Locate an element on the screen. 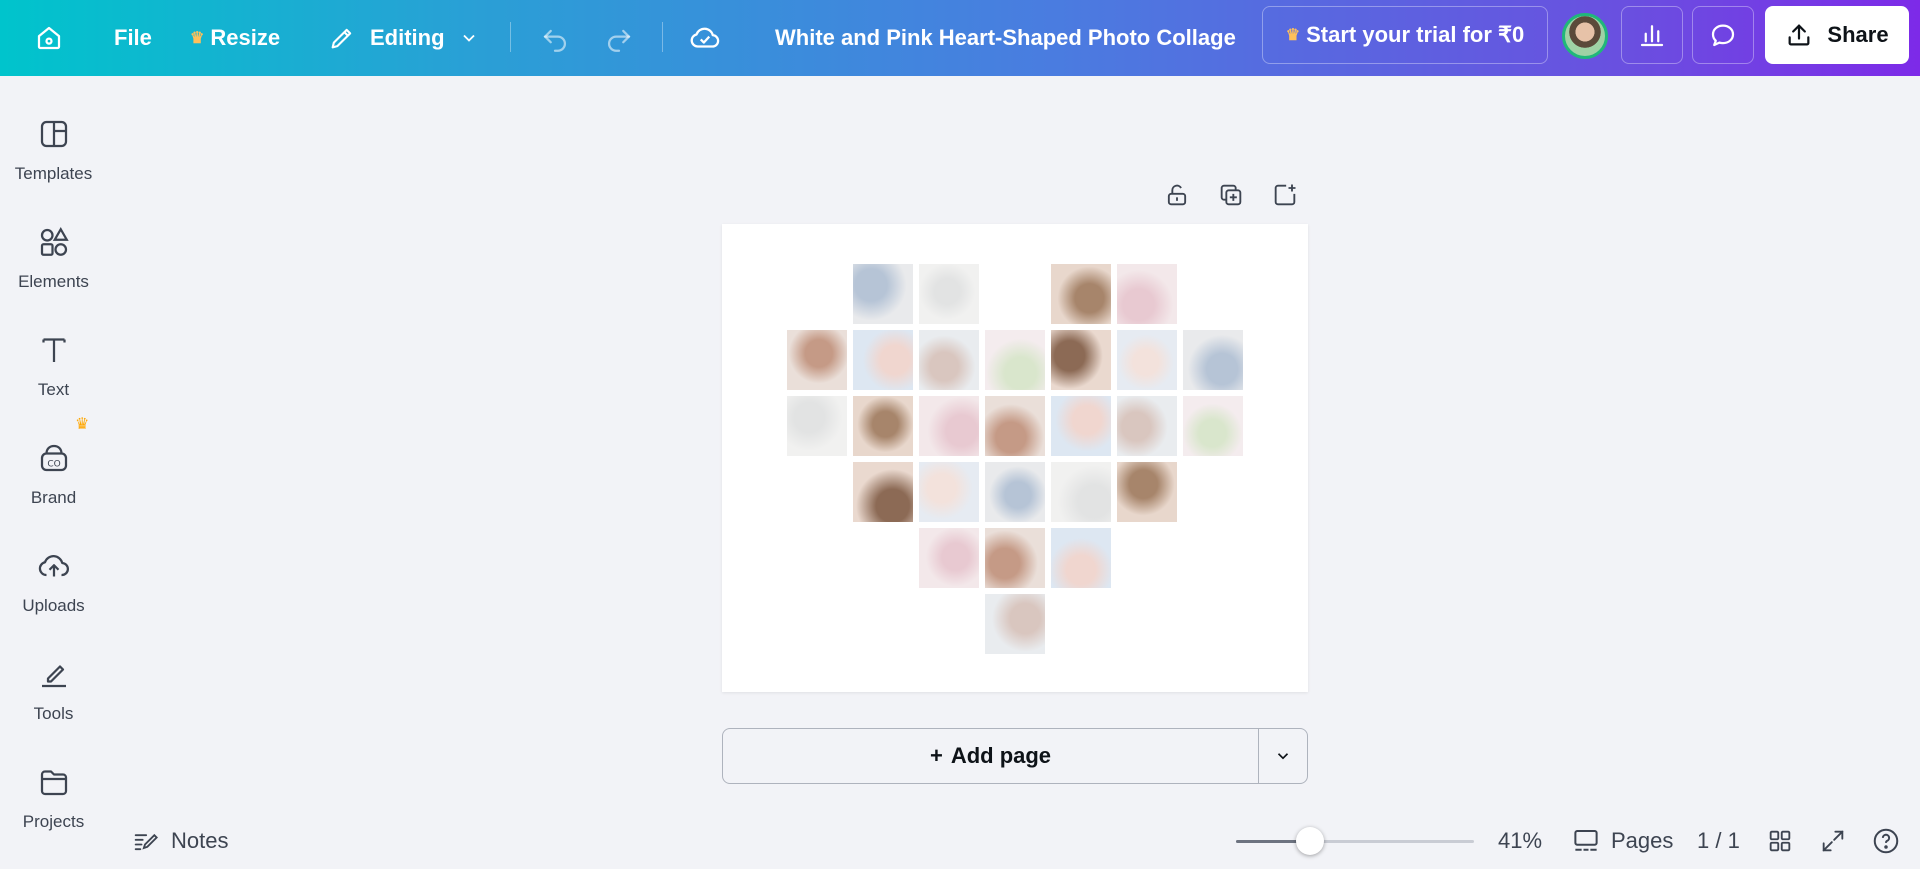 The width and height of the screenshot is (1920, 869). share-button: Share is located at coordinates (1837, 35).